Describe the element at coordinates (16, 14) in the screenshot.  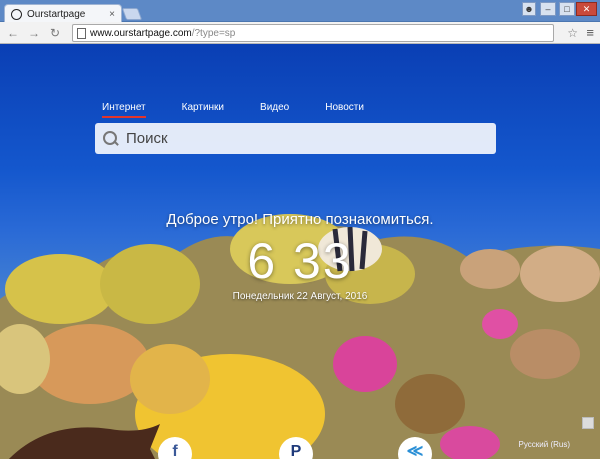
I see `tab-favicon-icon` at that location.